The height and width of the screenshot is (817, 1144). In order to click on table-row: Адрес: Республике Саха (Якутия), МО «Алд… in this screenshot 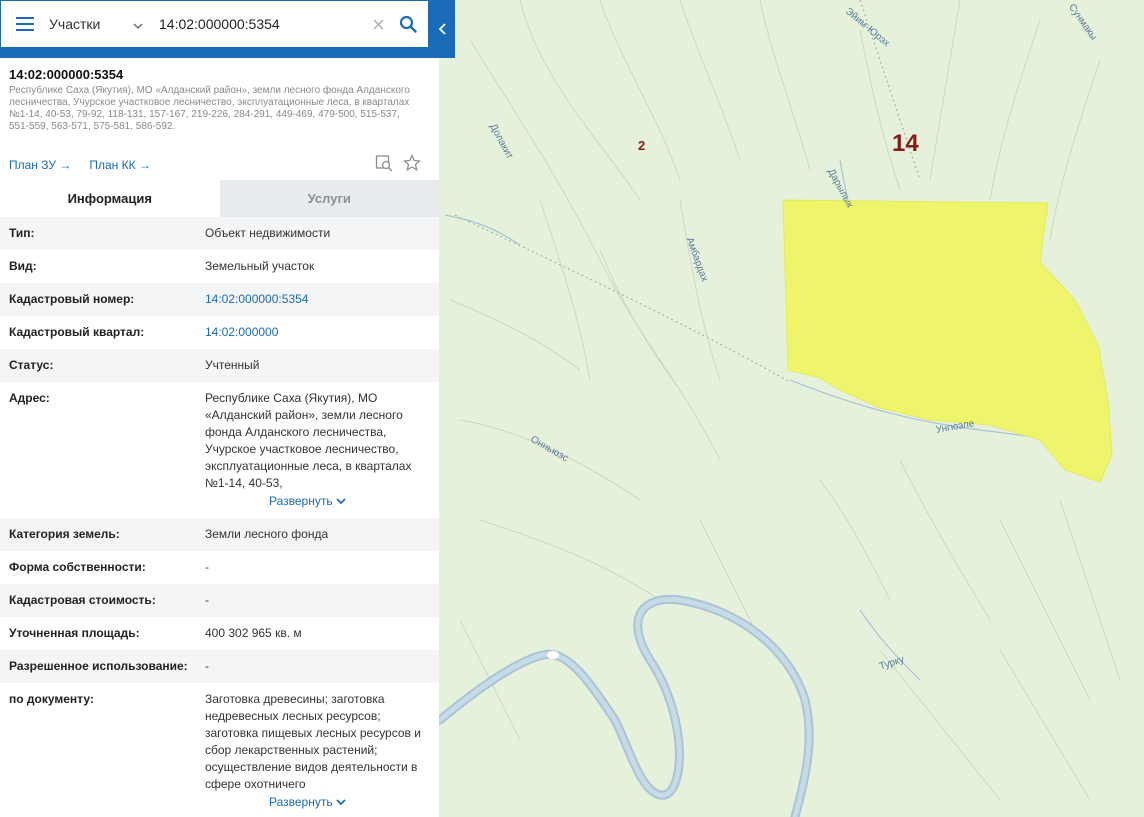, I will do `click(219, 450)`.